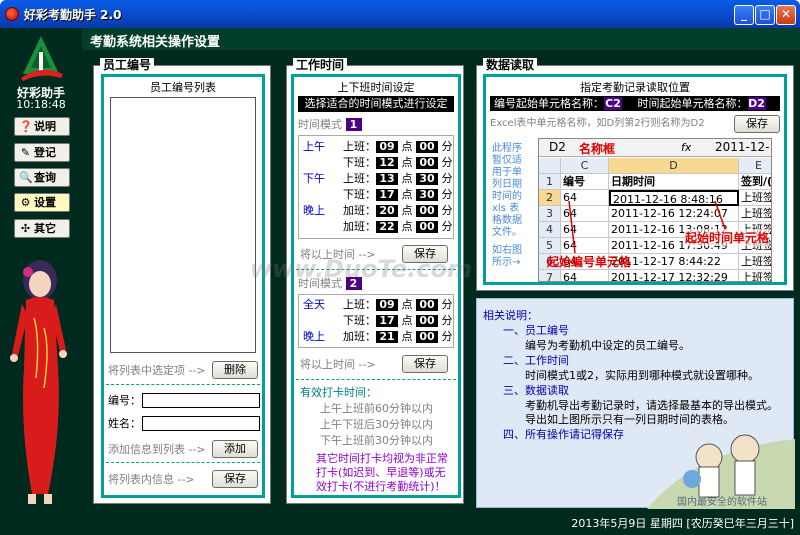 This screenshot has width=800, height=535. I want to click on warning-text: 其它时间打卡均视为非正常, so click(382, 458).